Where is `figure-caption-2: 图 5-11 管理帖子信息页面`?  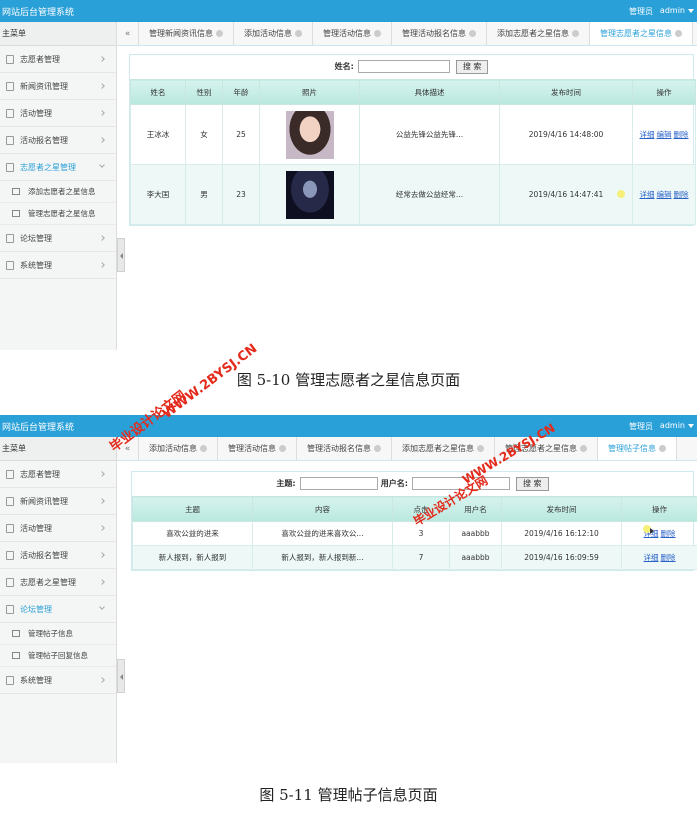 figure-caption-2: 图 5-11 管理帖子信息页面 is located at coordinates (348, 795).